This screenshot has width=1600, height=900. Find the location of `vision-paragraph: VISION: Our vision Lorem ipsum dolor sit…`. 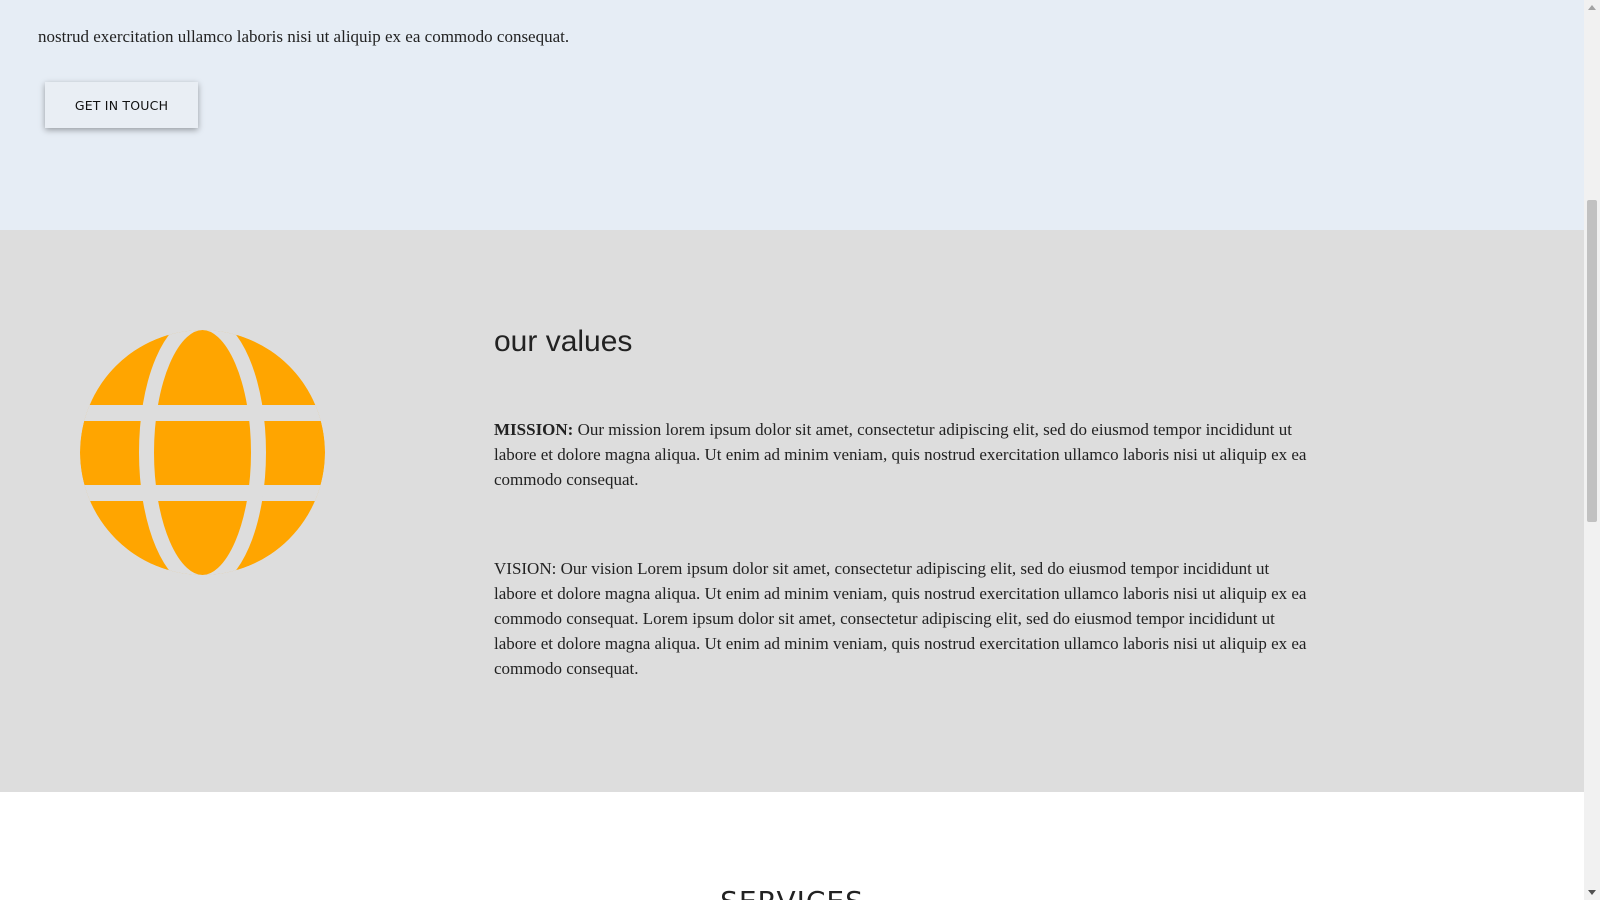

vision-paragraph: VISION: Our vision Lorem ipsum dolor sit… is located at coordinates (900, 618).